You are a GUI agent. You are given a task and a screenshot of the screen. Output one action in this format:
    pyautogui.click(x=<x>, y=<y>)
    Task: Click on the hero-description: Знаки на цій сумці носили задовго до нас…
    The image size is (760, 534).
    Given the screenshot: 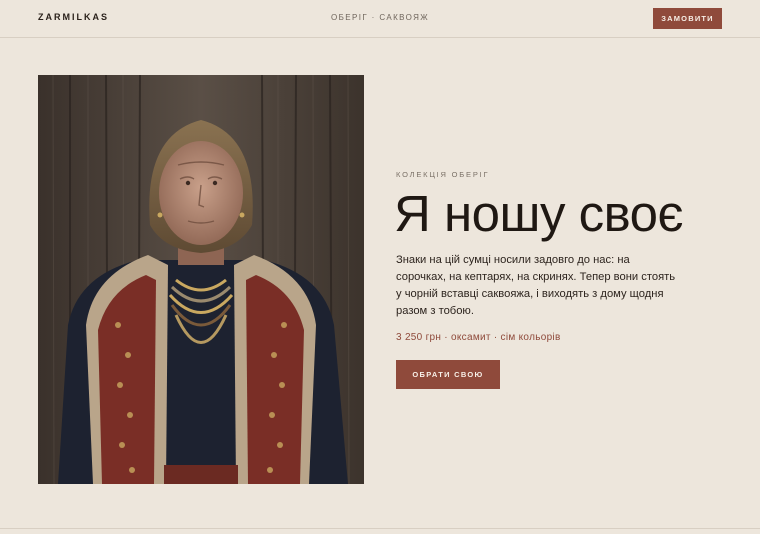 What is the action you would take?
    pyautogui.click(x=536, y=285)
    